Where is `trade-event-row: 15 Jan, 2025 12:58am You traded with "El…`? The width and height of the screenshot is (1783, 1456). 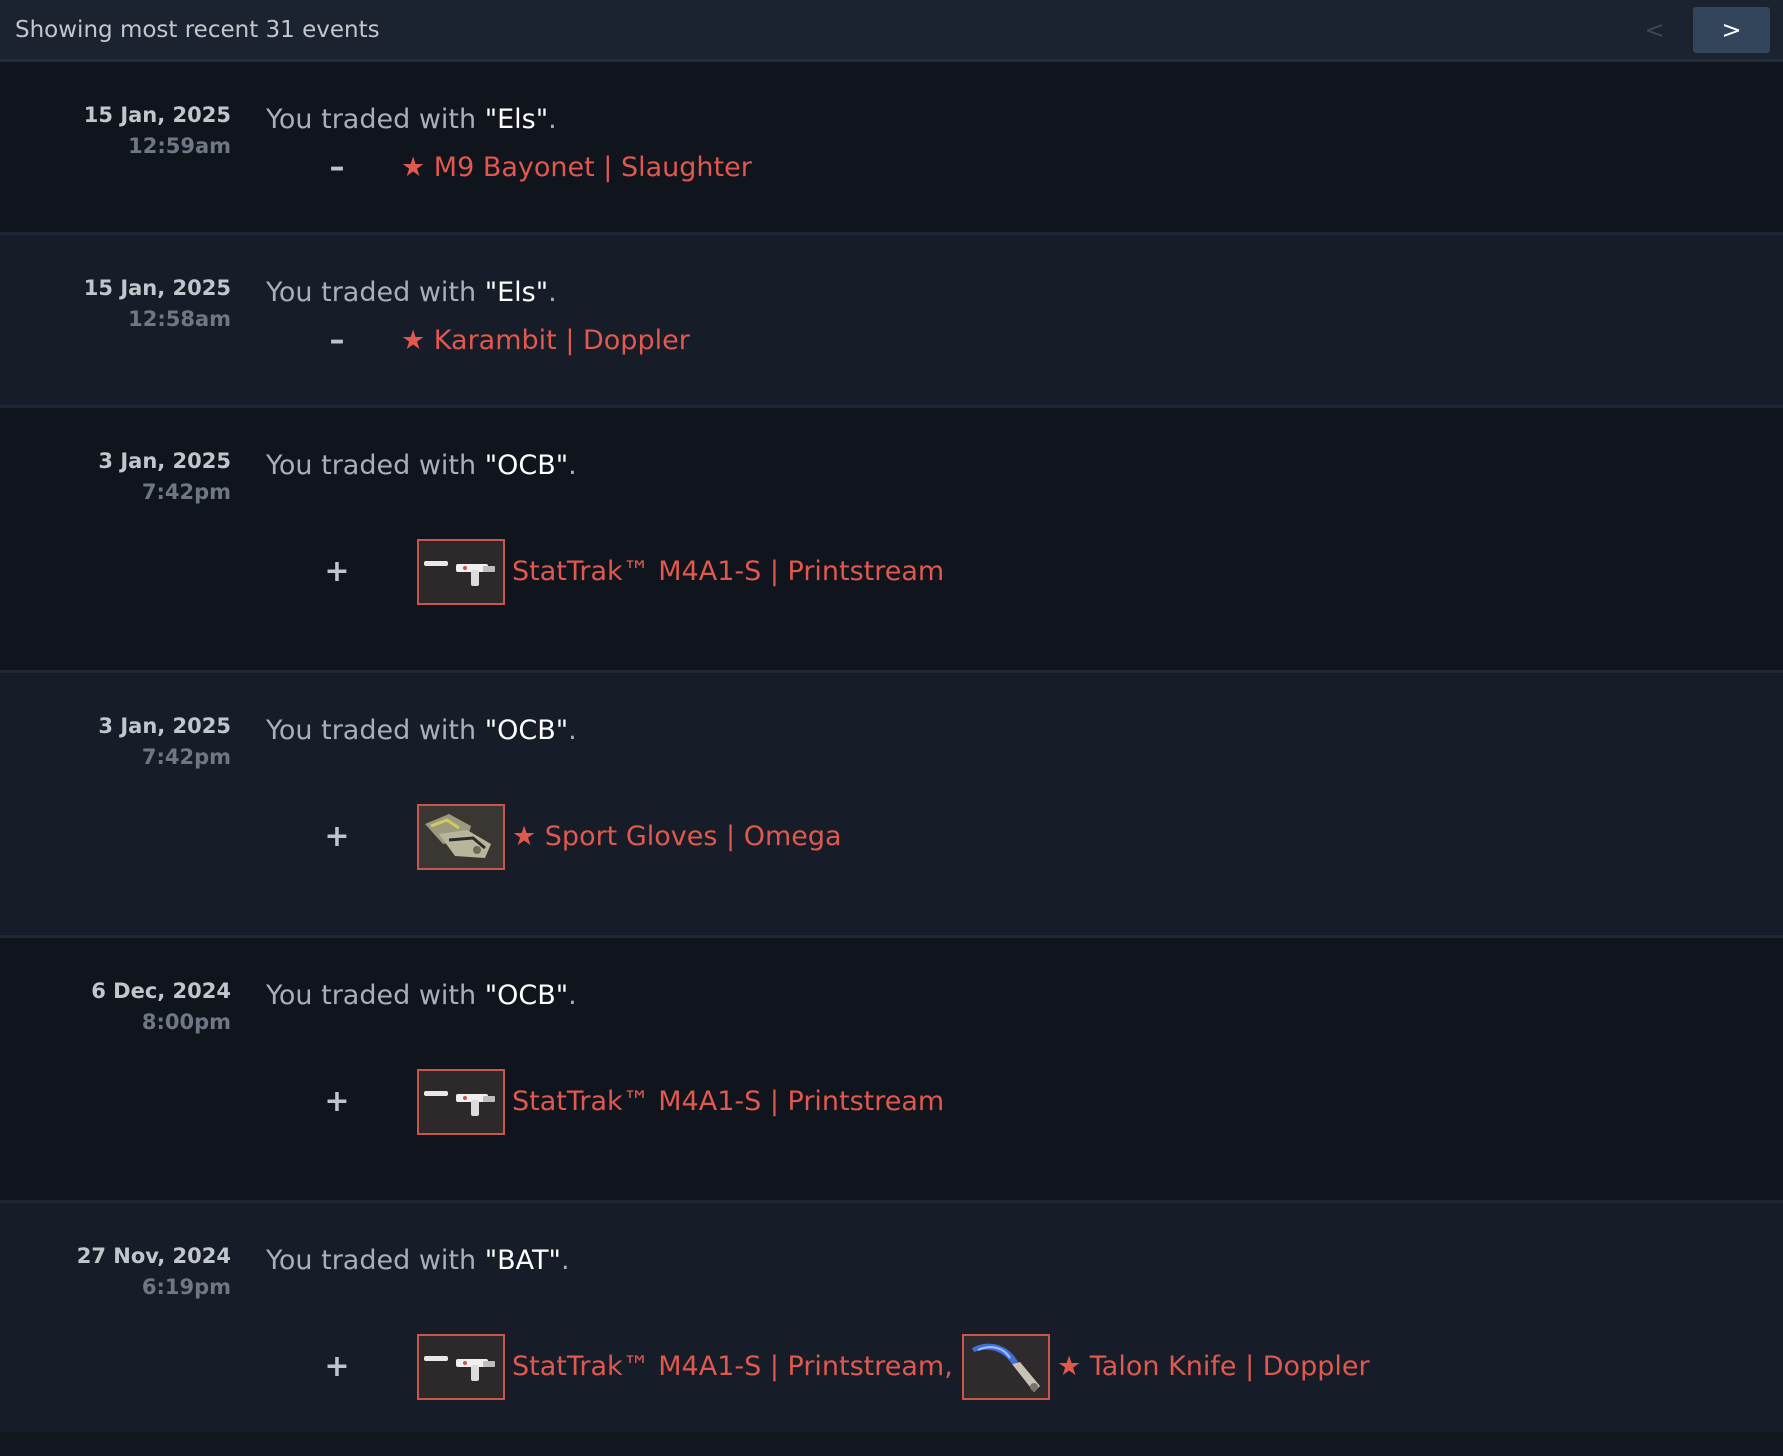
trade-event-row: 15 Jan, 2025 12:58am You traded with "El… is located at coordinates (891, 321).